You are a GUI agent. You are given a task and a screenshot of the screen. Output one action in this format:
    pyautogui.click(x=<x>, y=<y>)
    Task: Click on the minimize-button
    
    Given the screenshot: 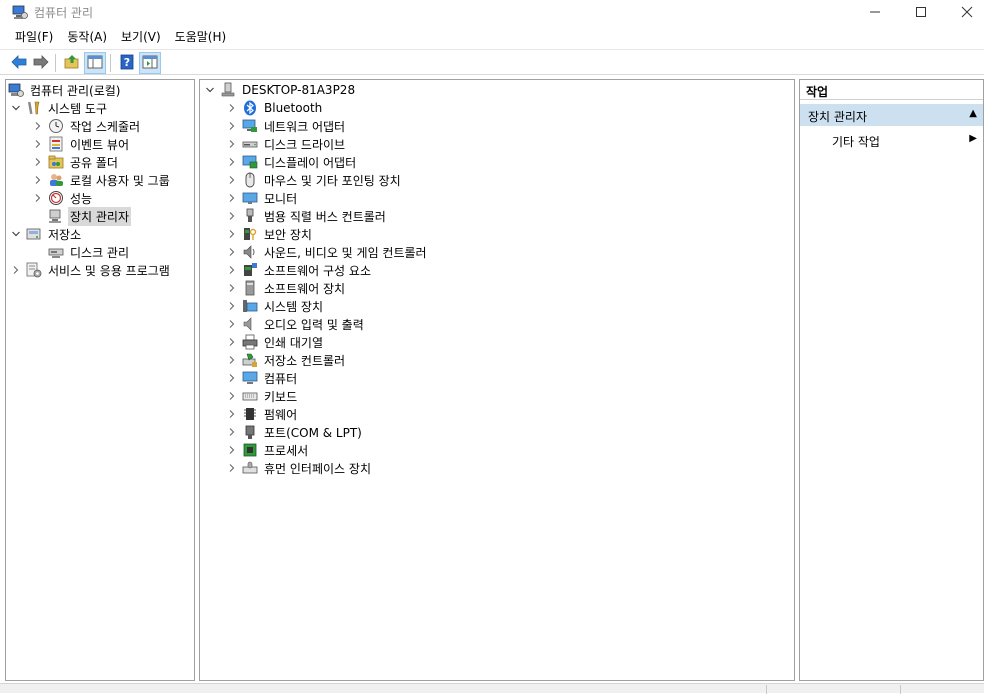 What is the action you would take?
    pyautogui.click(x=875, y=12)
    